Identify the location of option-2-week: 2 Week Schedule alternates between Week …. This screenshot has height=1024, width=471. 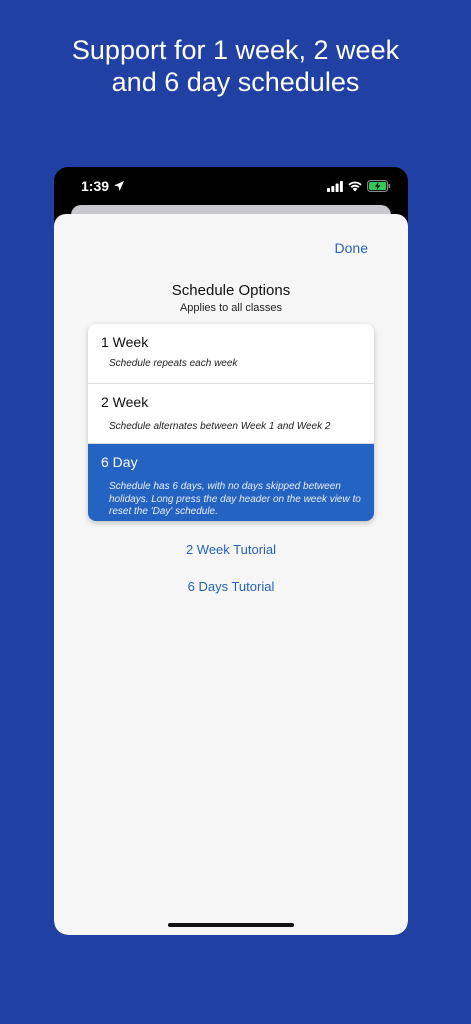
(231, 414).